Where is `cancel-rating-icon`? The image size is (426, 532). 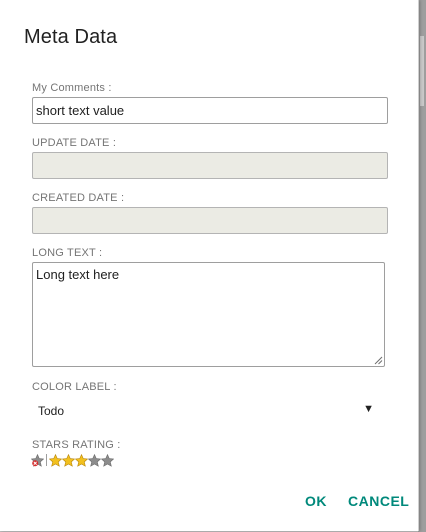
cancel-rating-icon is located at coordinates (37, 460).